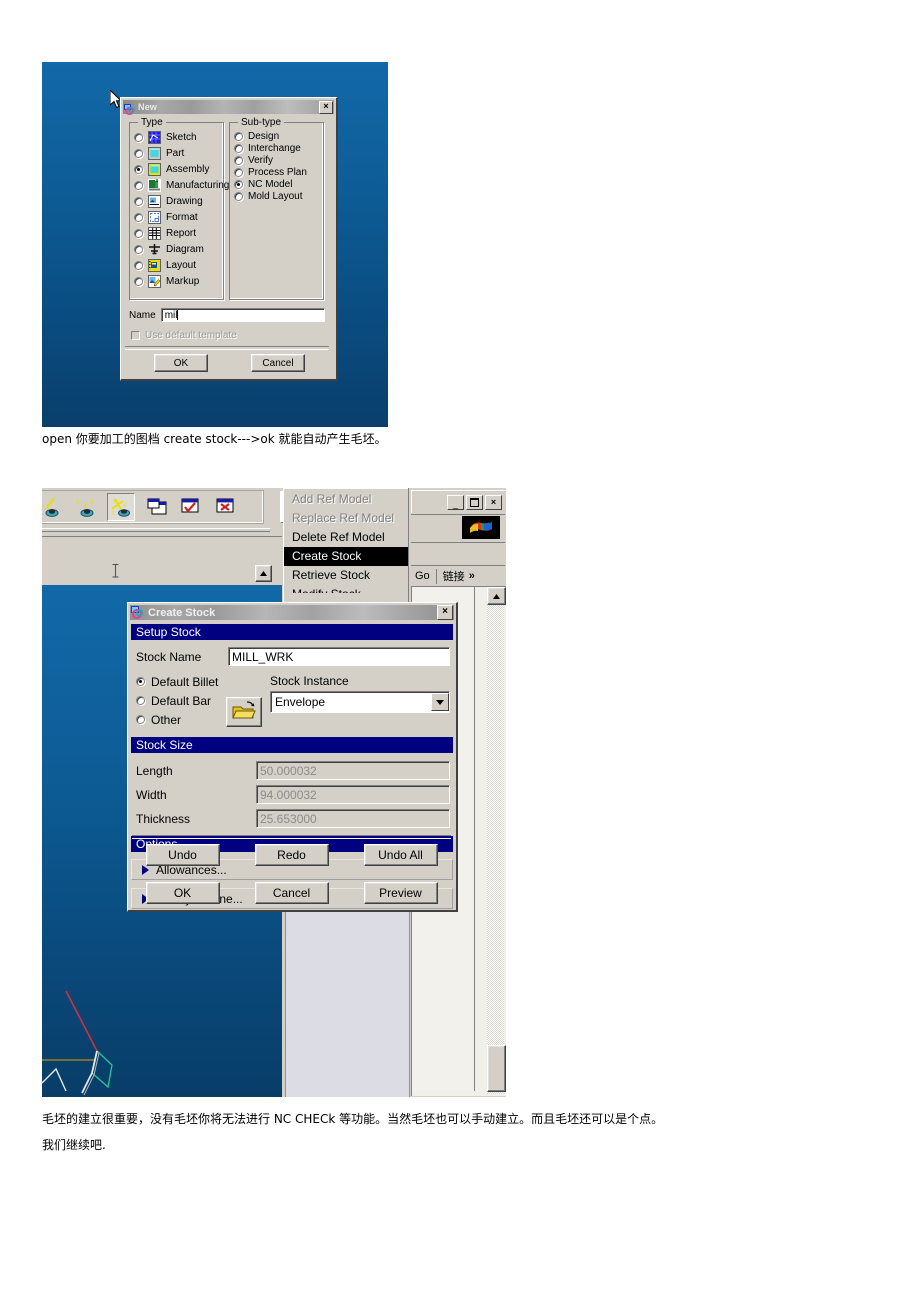  I want to click on menu-item-create-stock: Create Stock, so click(346, 556).